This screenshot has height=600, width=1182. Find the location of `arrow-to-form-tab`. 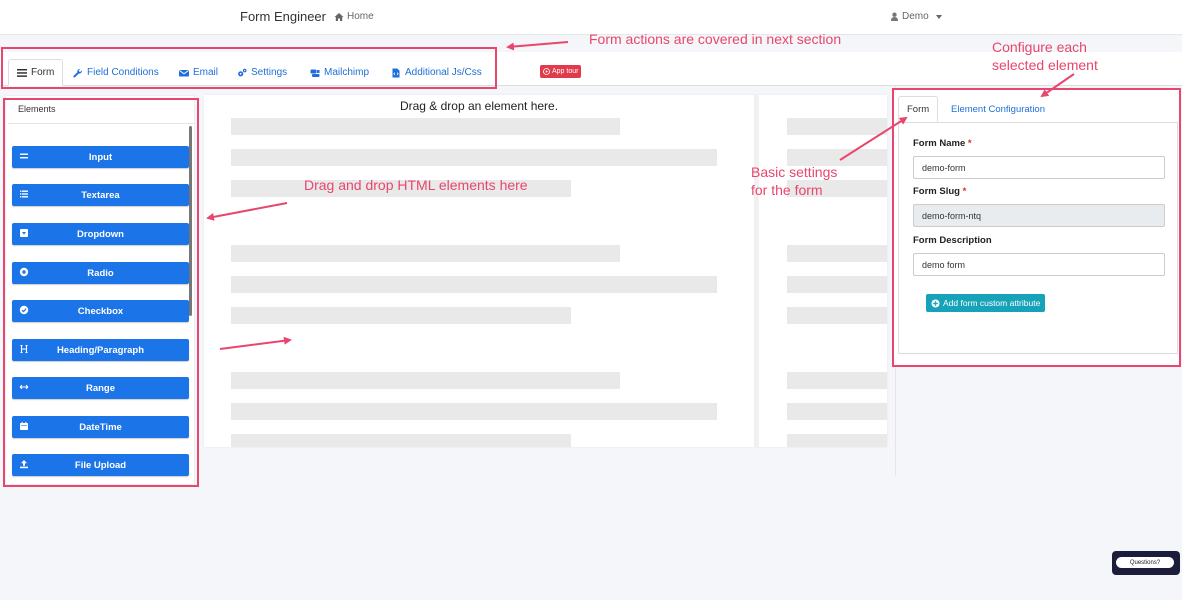

arrow-to-form-tab is located at coordinates (873, 138).